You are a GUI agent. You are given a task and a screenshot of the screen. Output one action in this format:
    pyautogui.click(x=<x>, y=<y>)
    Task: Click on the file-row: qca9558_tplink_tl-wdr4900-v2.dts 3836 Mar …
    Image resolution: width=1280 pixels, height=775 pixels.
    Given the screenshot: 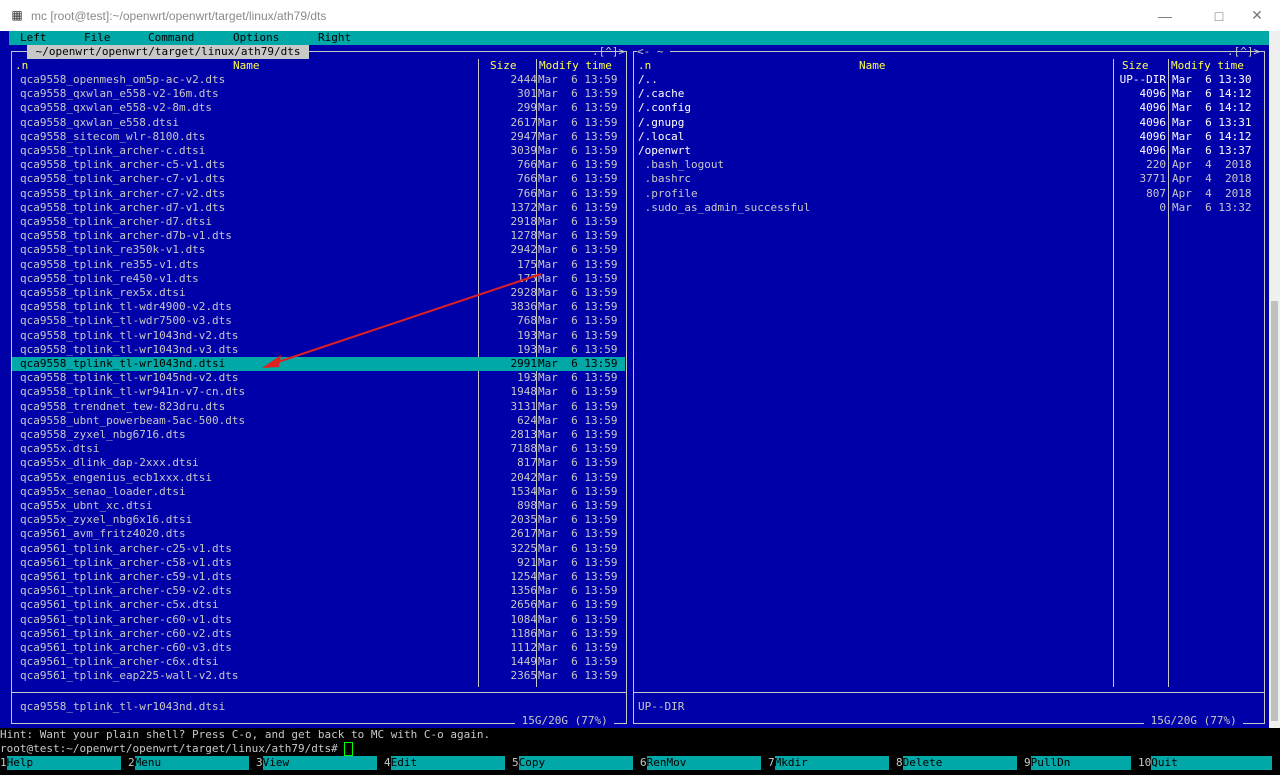 What is the action you would take?
    pyautogui.click(x=318, y=307)
    